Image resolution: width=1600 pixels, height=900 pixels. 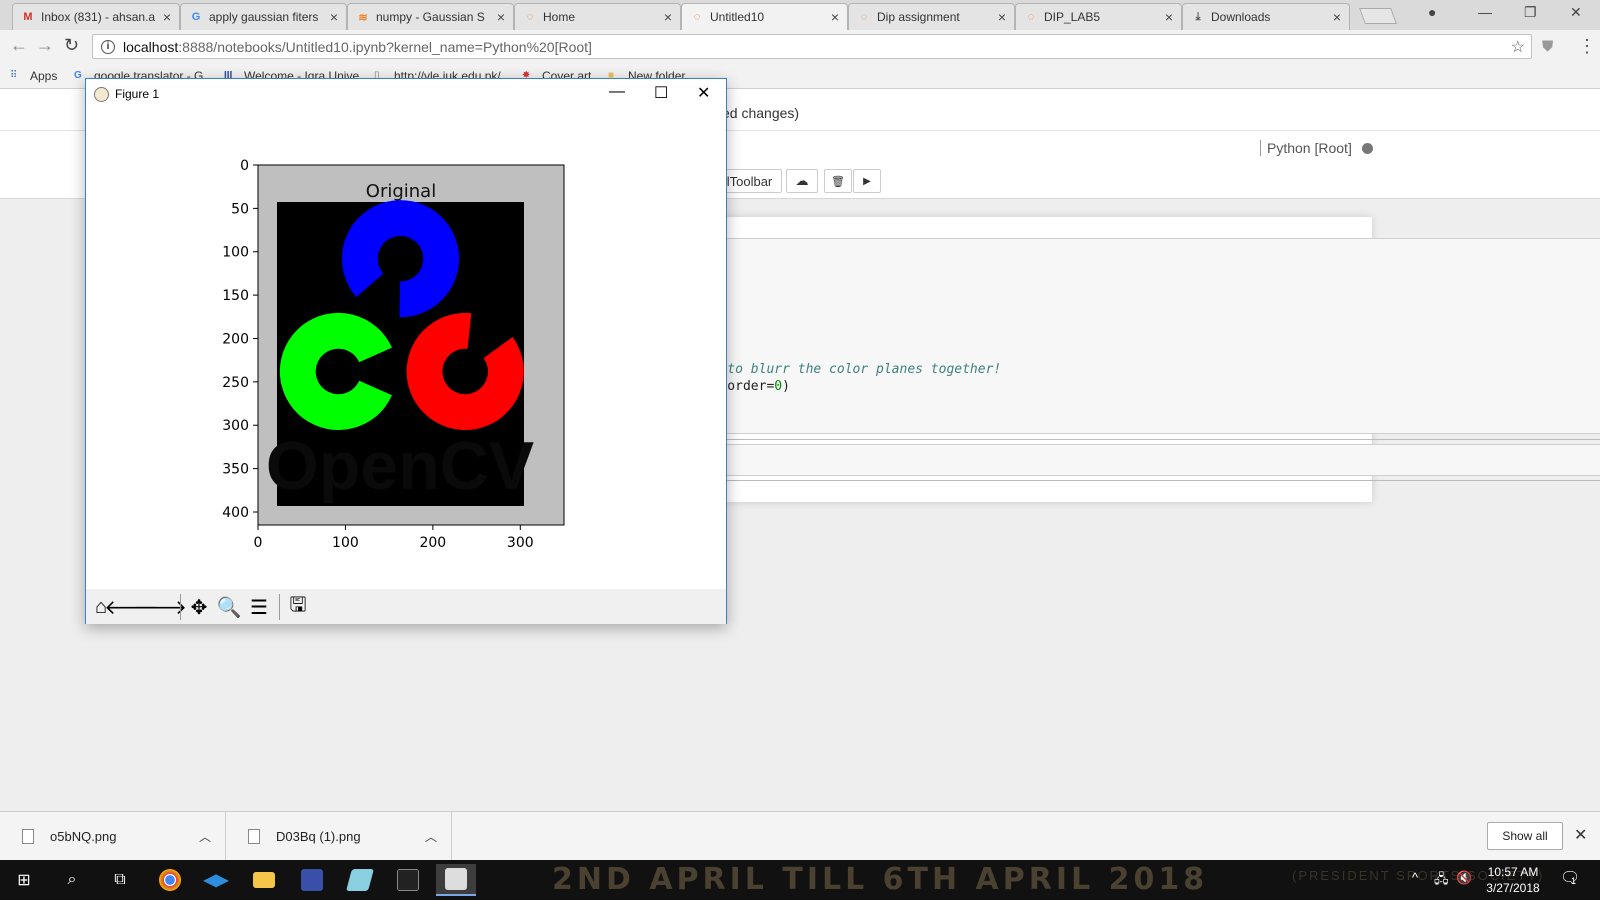 I want to click on tab-dip-assignment: ◌ Dip assignment ×, so click(x=931, y=16).